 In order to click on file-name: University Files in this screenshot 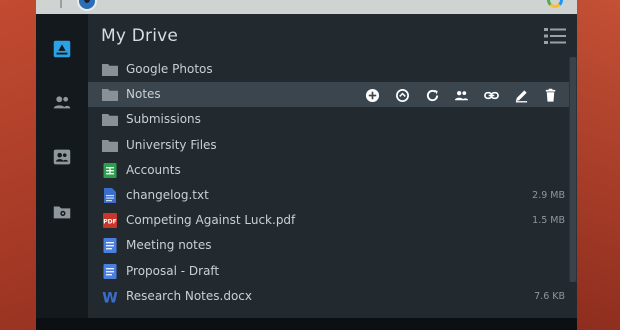, I will do `click(171, 144)`.